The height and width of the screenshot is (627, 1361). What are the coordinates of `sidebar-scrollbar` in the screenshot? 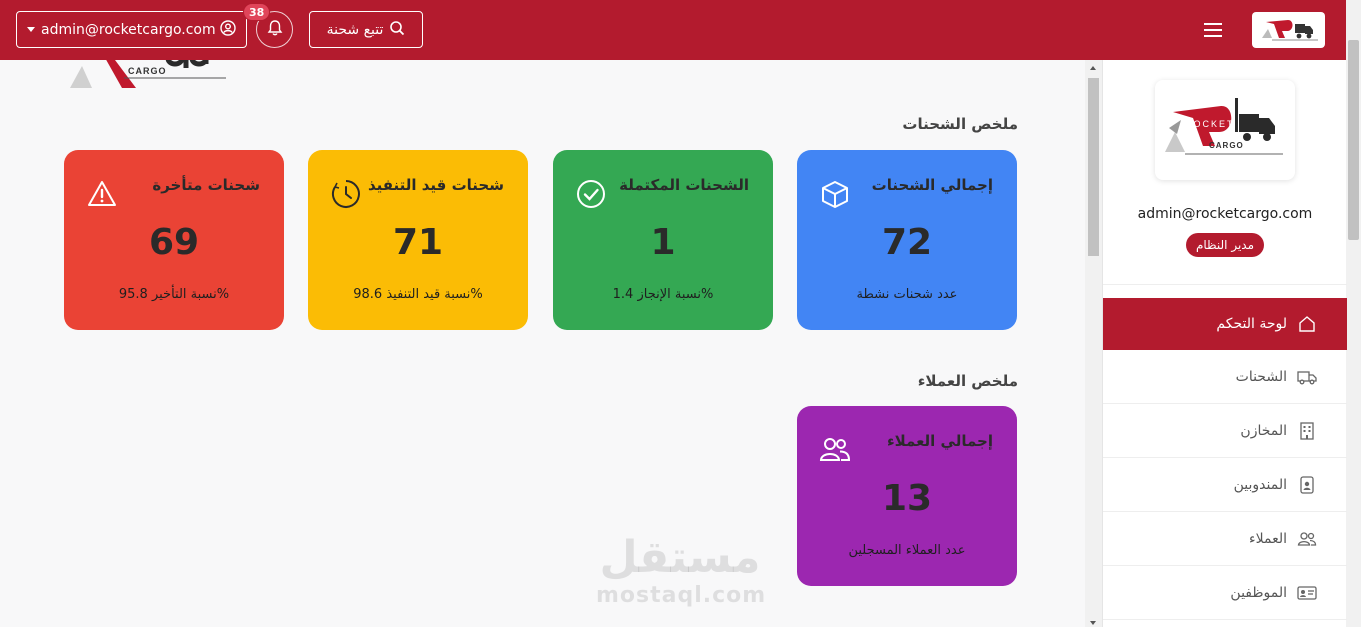 It's located at (1093, 343).